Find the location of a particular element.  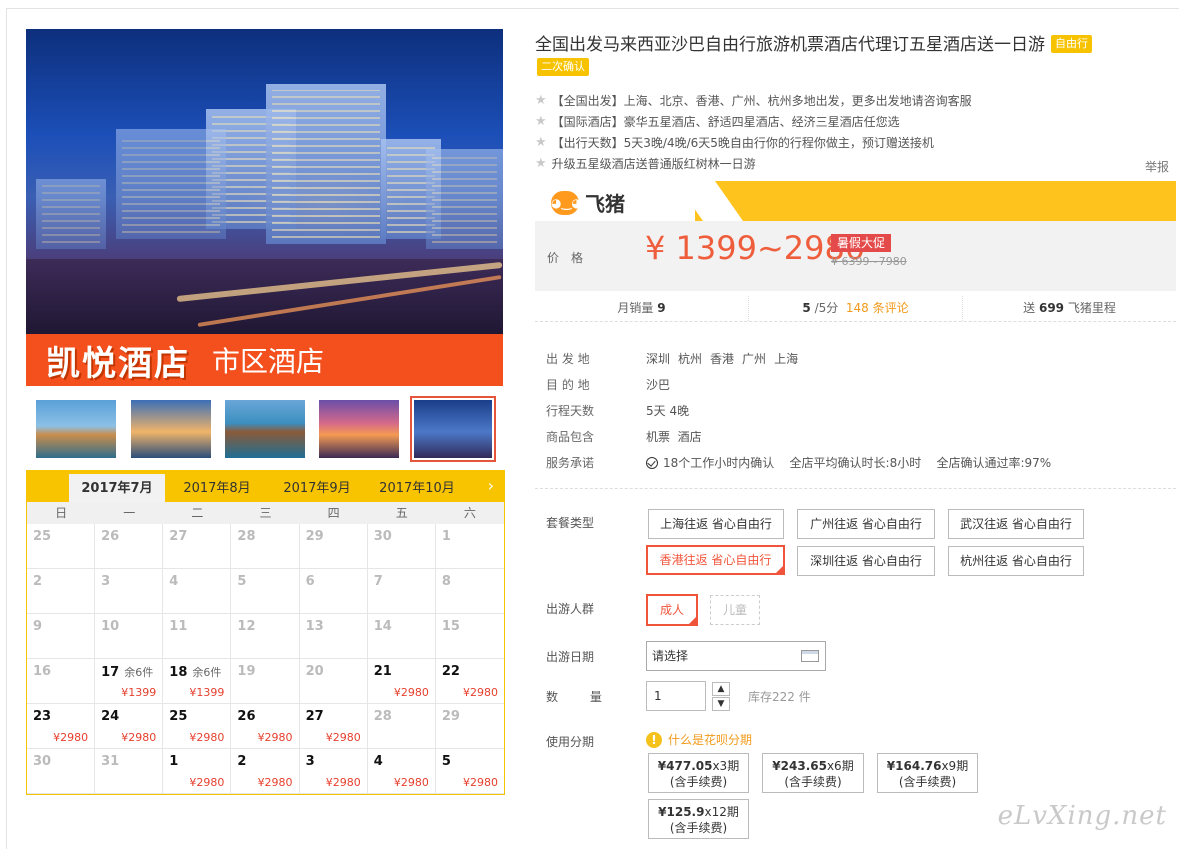

calendar-day: 23 ¥2980 is located at coordinates (61, 726).